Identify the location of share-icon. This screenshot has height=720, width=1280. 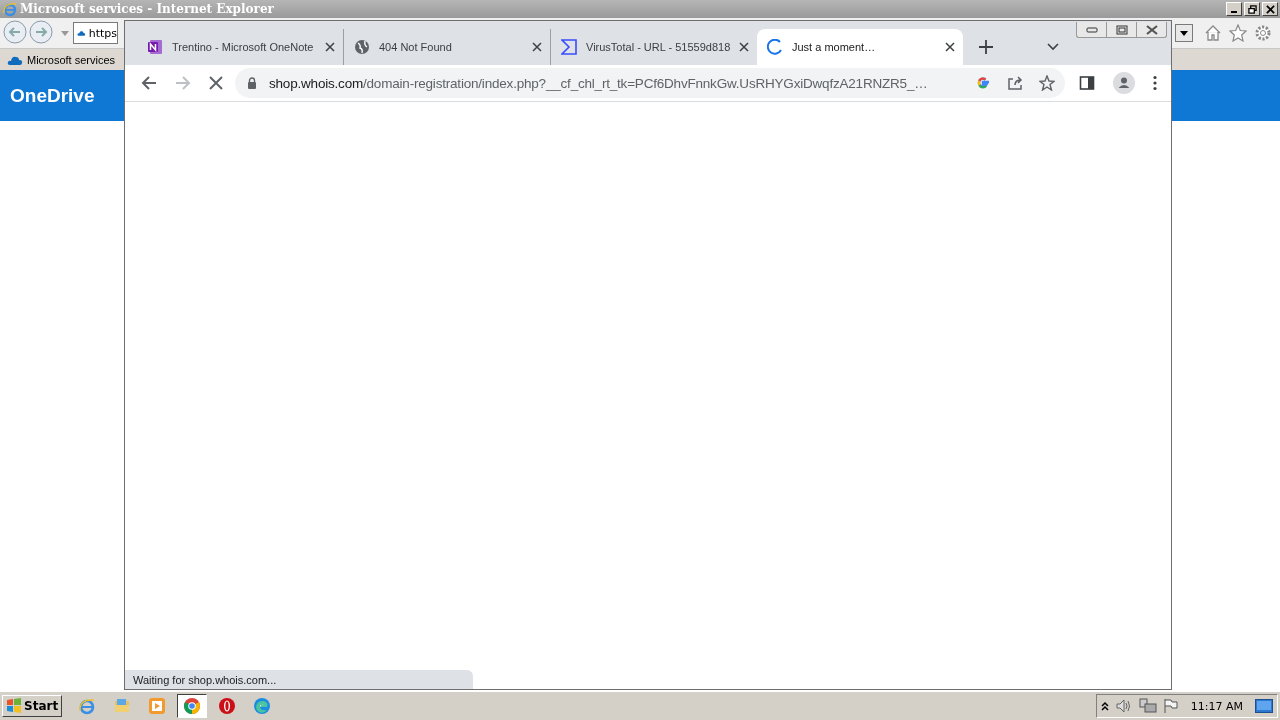
(1015, 83).